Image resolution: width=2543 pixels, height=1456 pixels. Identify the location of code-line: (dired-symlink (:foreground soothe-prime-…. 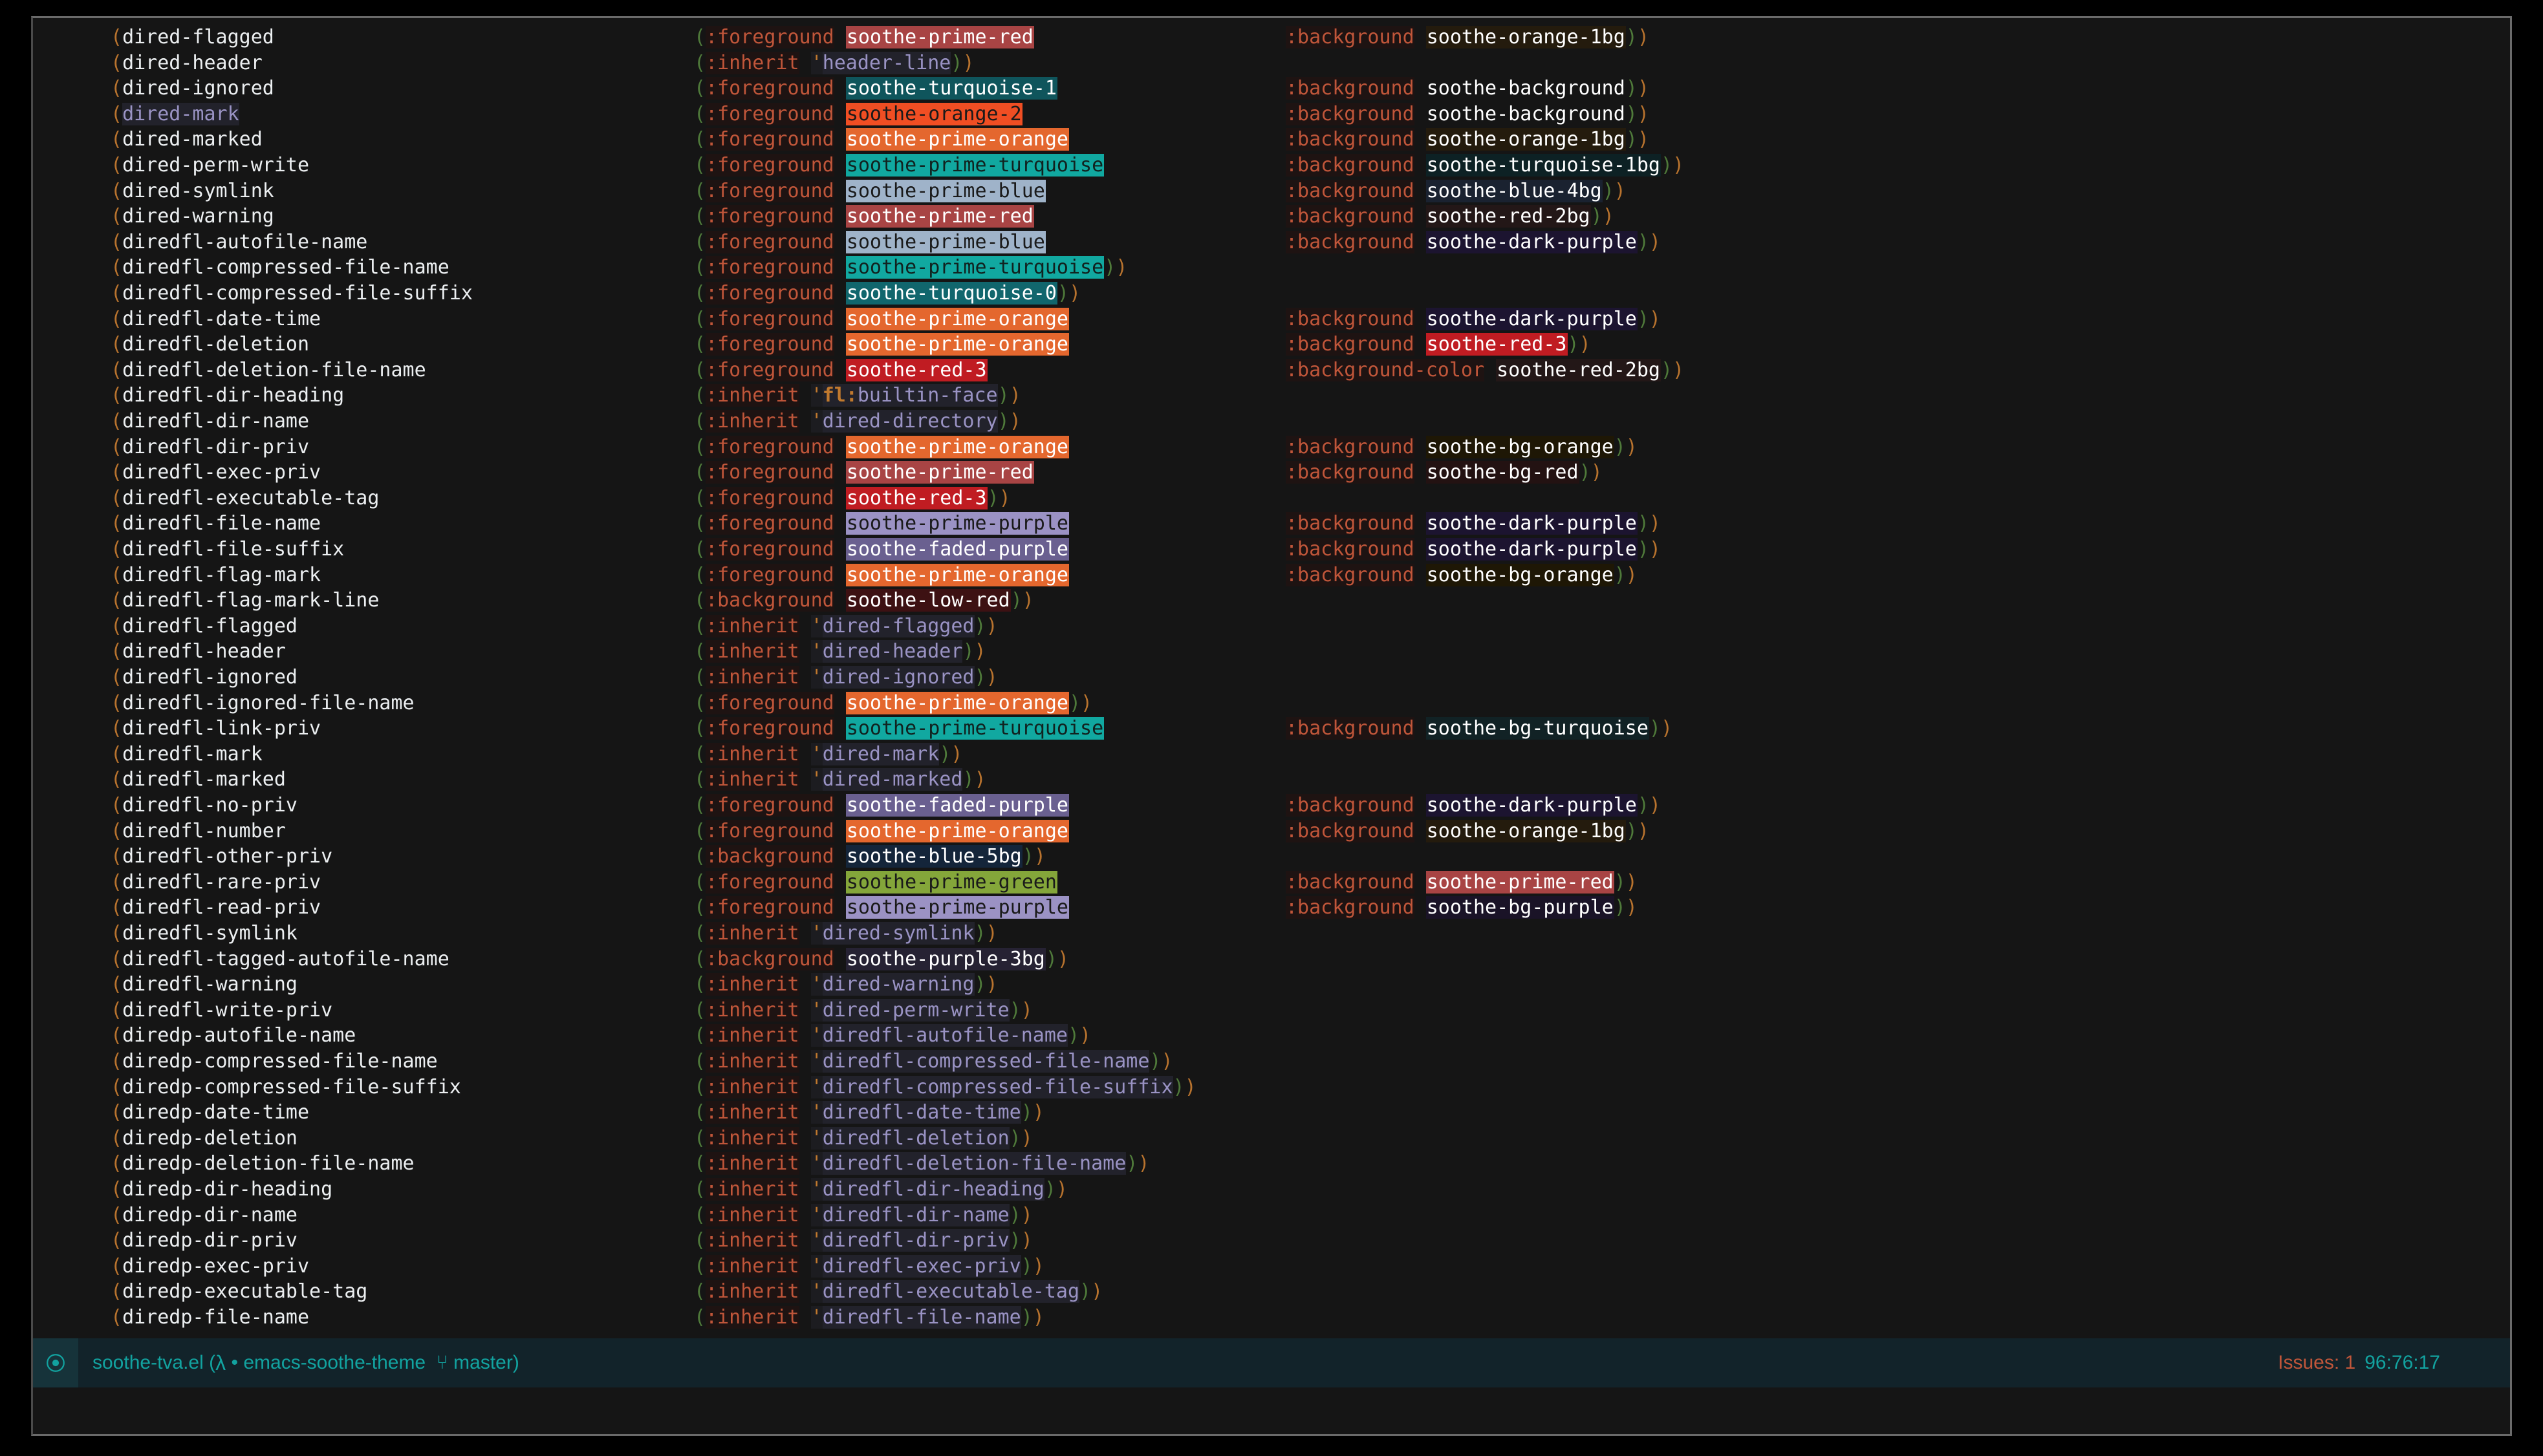
(1271, 191).